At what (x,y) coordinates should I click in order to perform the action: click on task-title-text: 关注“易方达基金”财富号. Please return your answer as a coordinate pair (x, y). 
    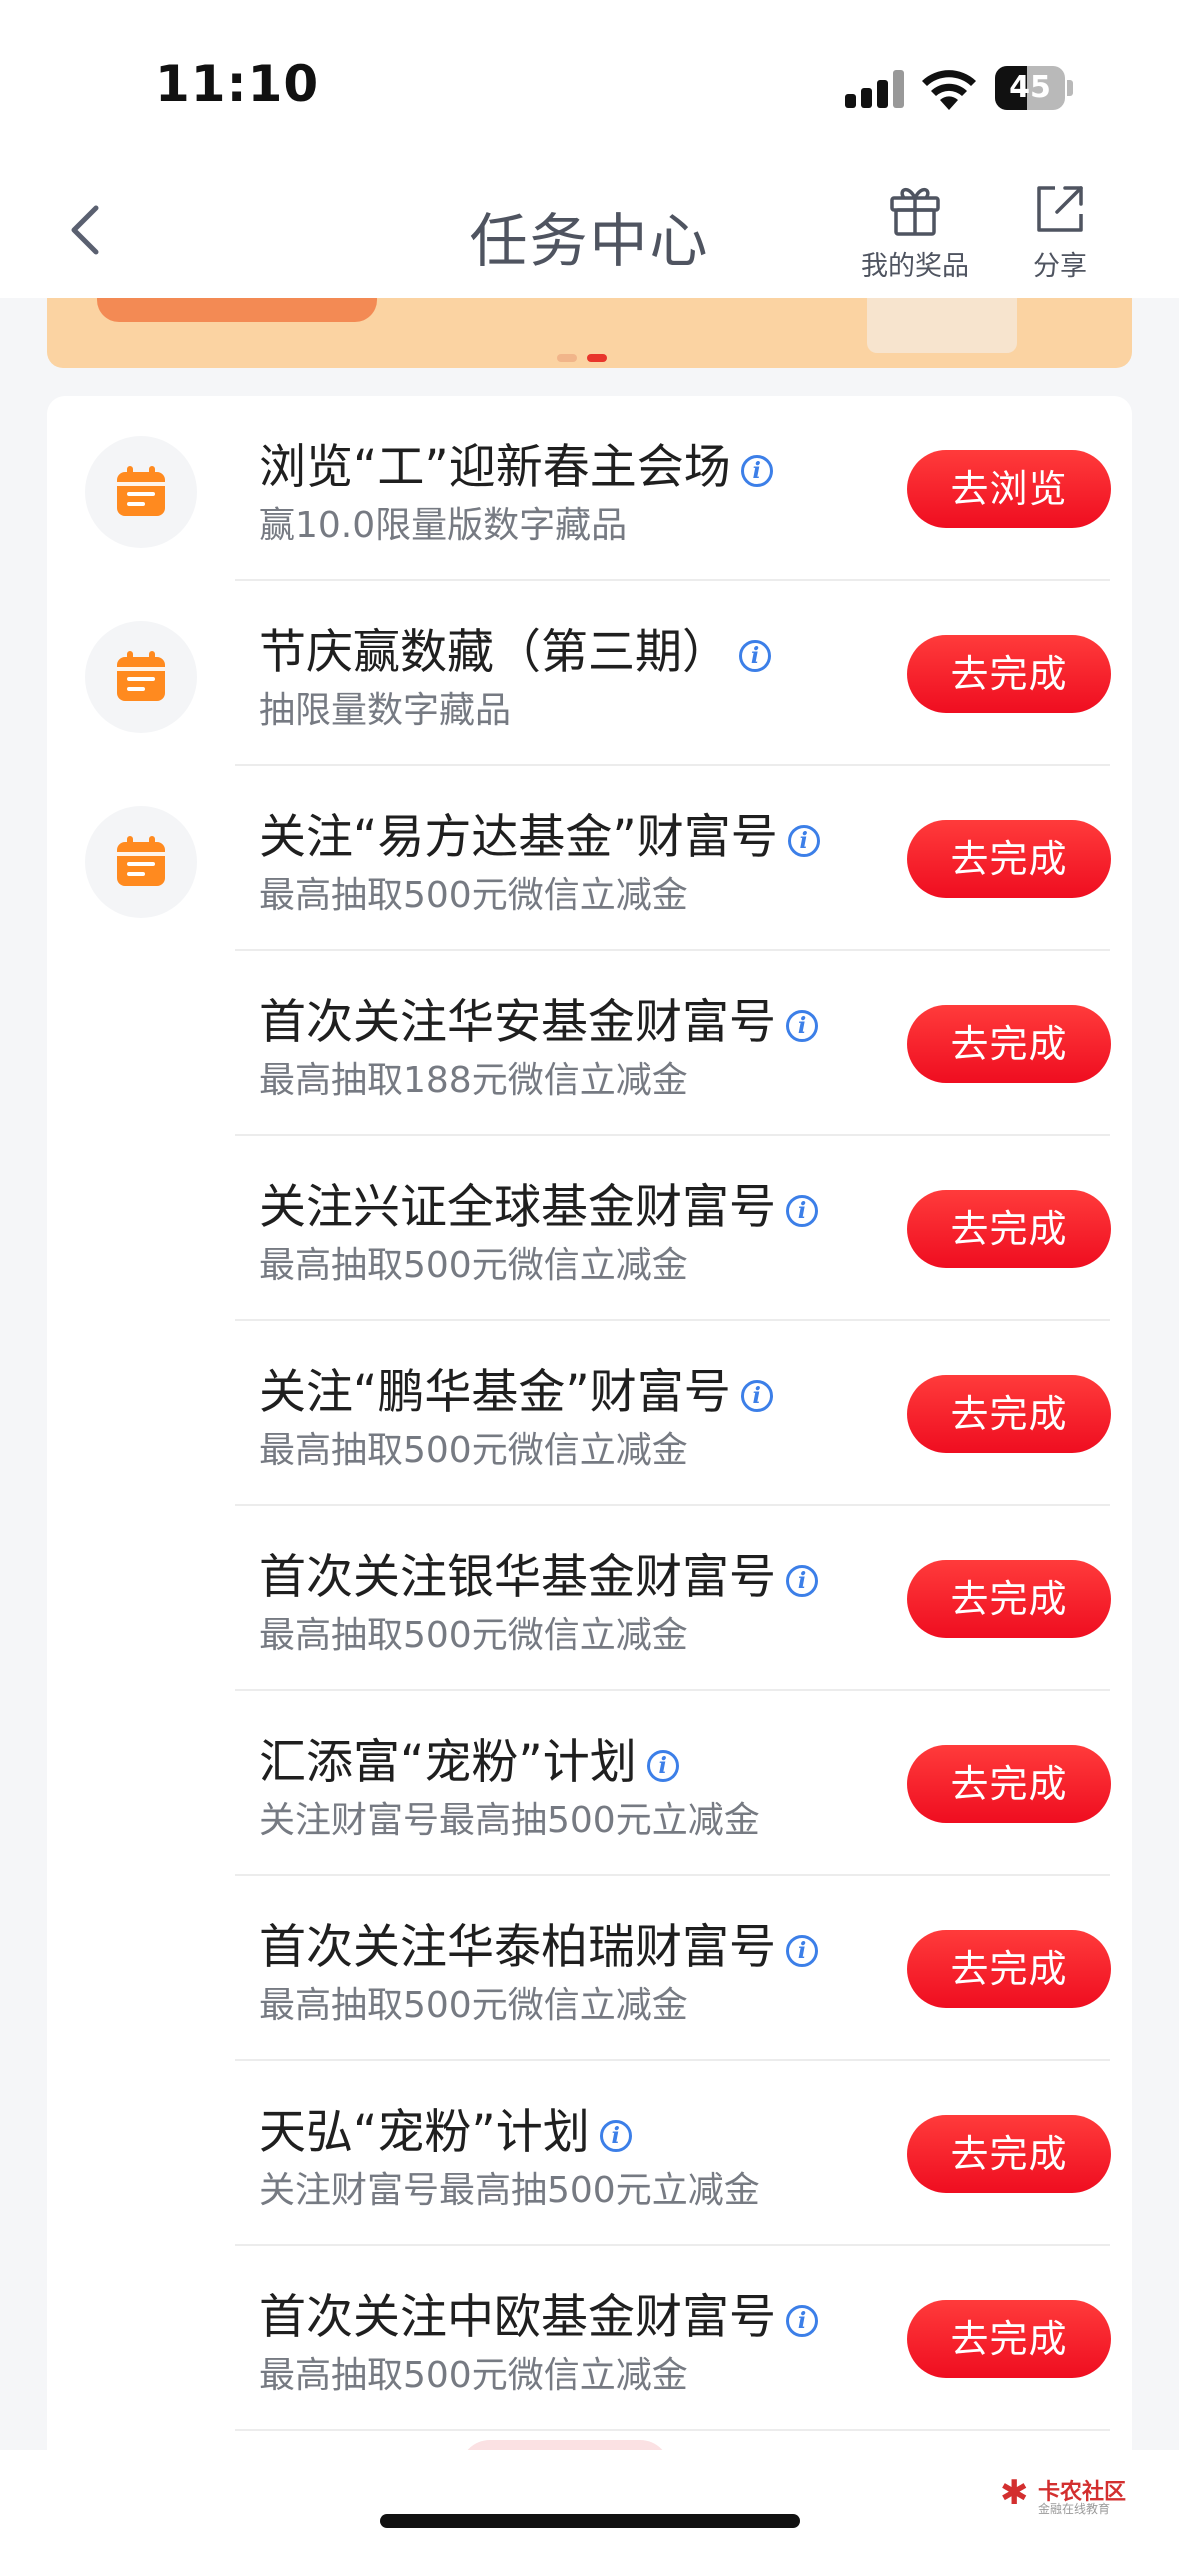
    Looking at the image, I should click on (518, 837).